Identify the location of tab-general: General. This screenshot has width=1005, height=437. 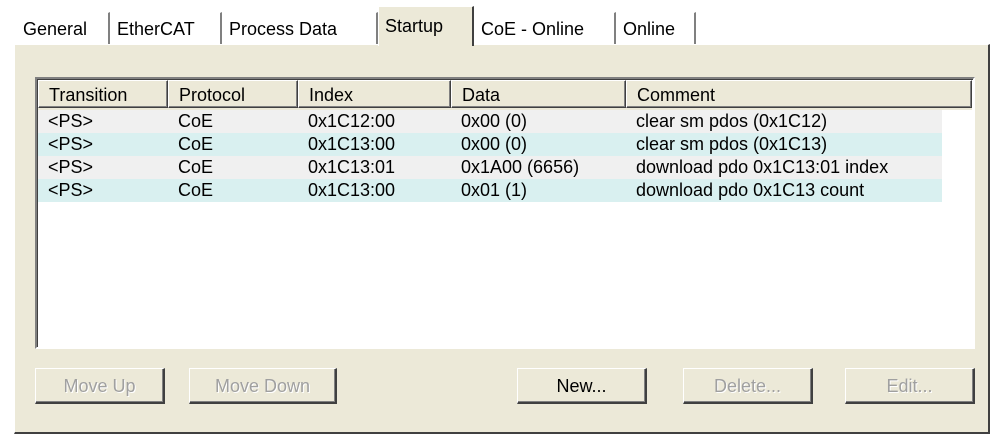
(63, 28).